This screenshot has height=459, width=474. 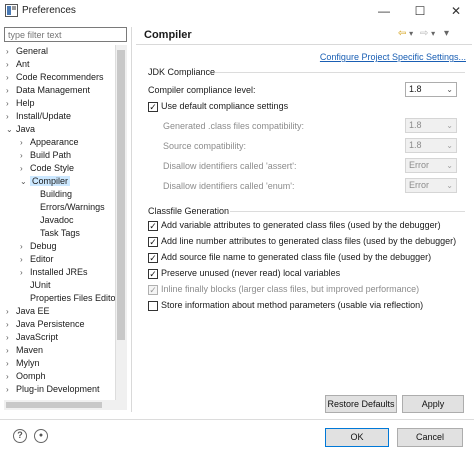 I want to click on footer-separator, so click(x=237, y=419).